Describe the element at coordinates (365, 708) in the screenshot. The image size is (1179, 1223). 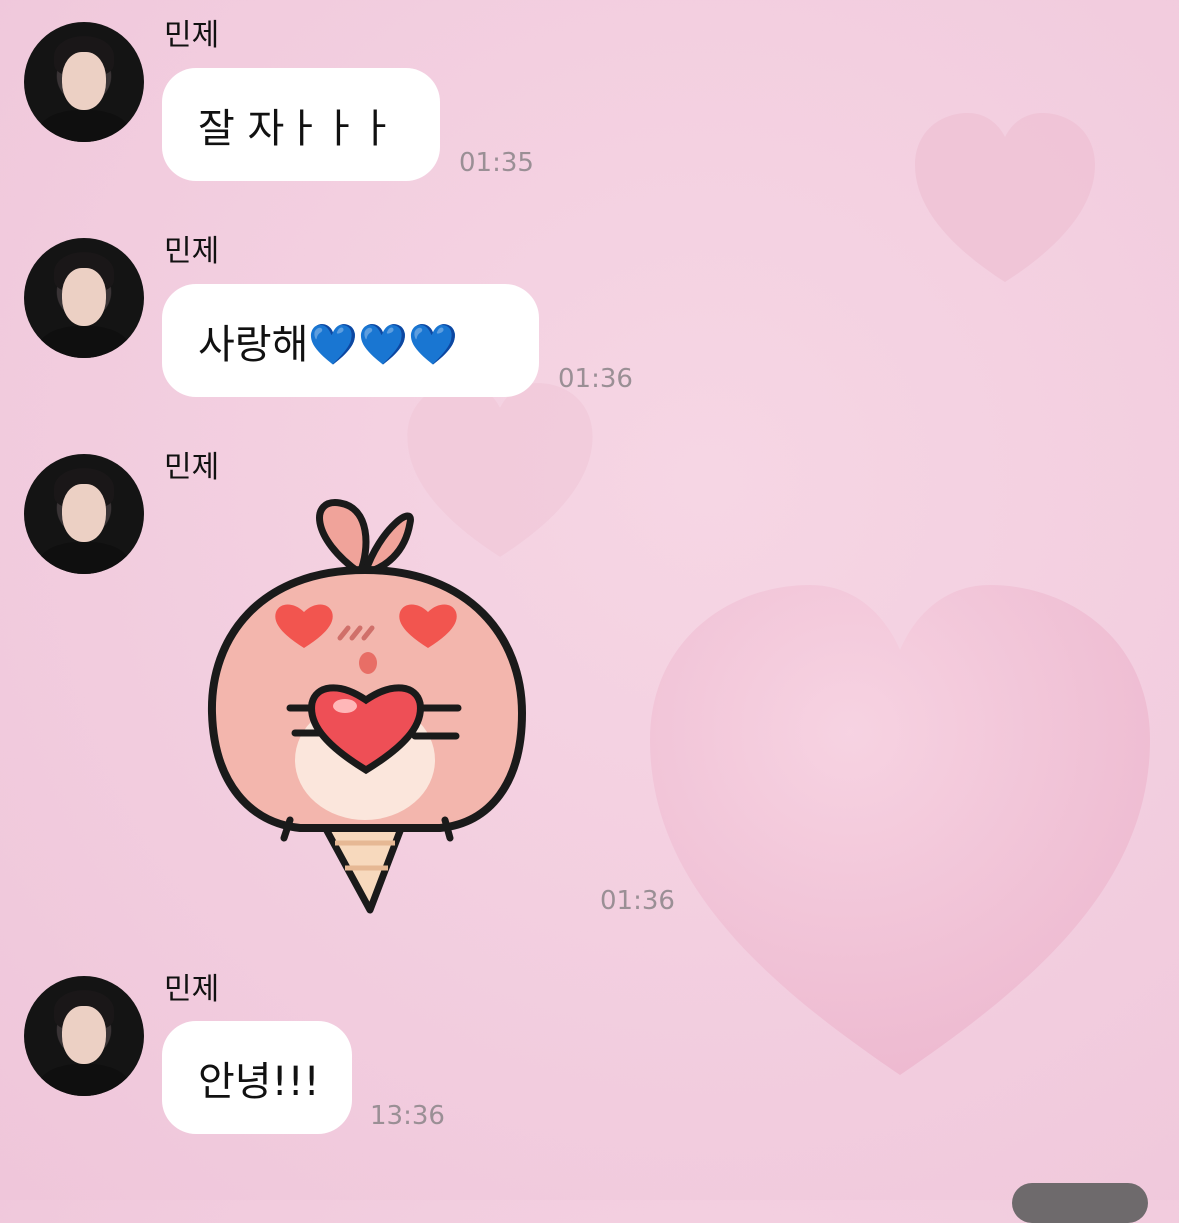
I see `peach-ice-cream-heart-sticker` at that location.